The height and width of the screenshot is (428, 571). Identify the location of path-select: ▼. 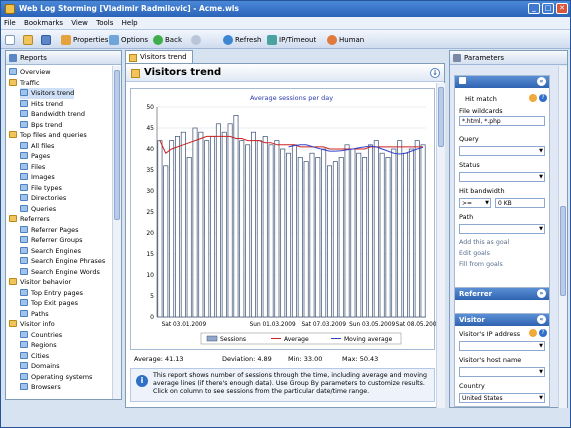
(502, 229).